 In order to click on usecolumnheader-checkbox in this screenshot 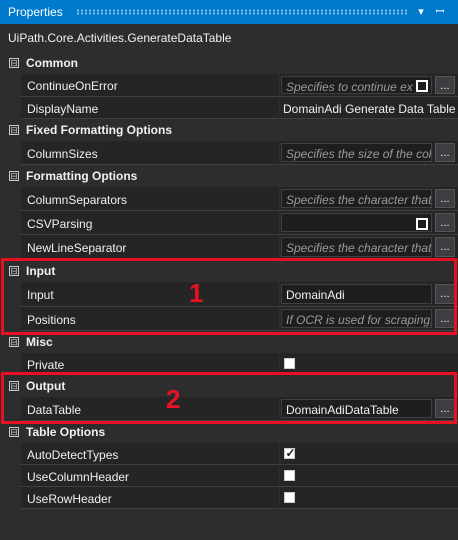, I will do `click(289, 475)`.